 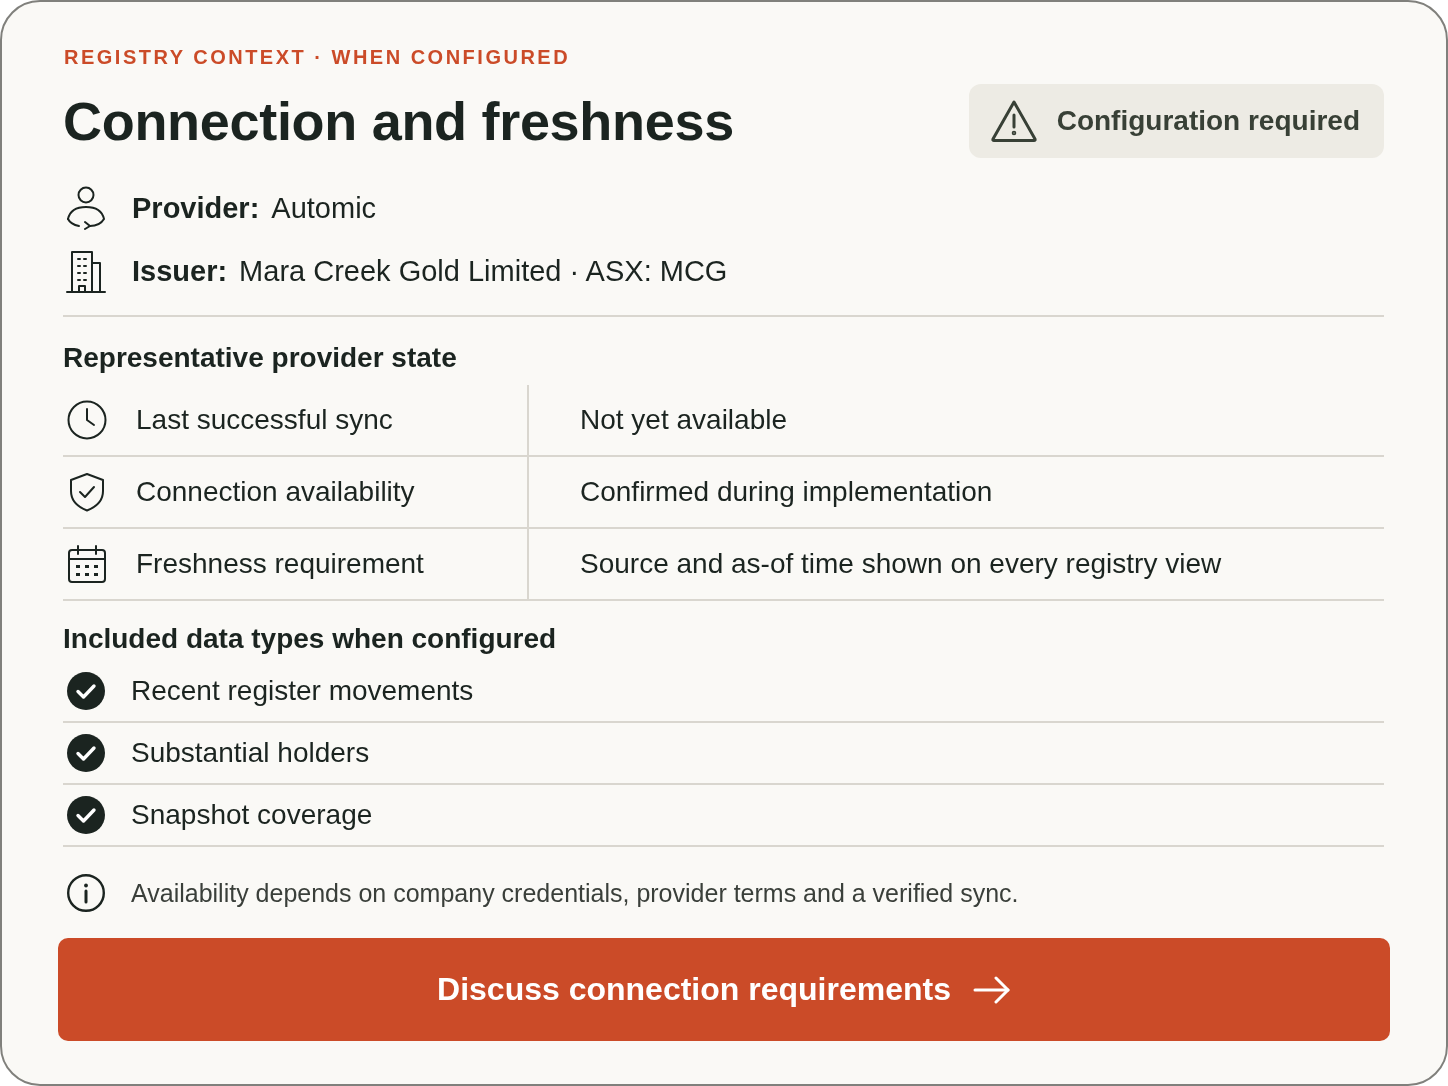 I want to click on discuss-requirements-button: Discuss connection requirements, so click(x=724, y=989).